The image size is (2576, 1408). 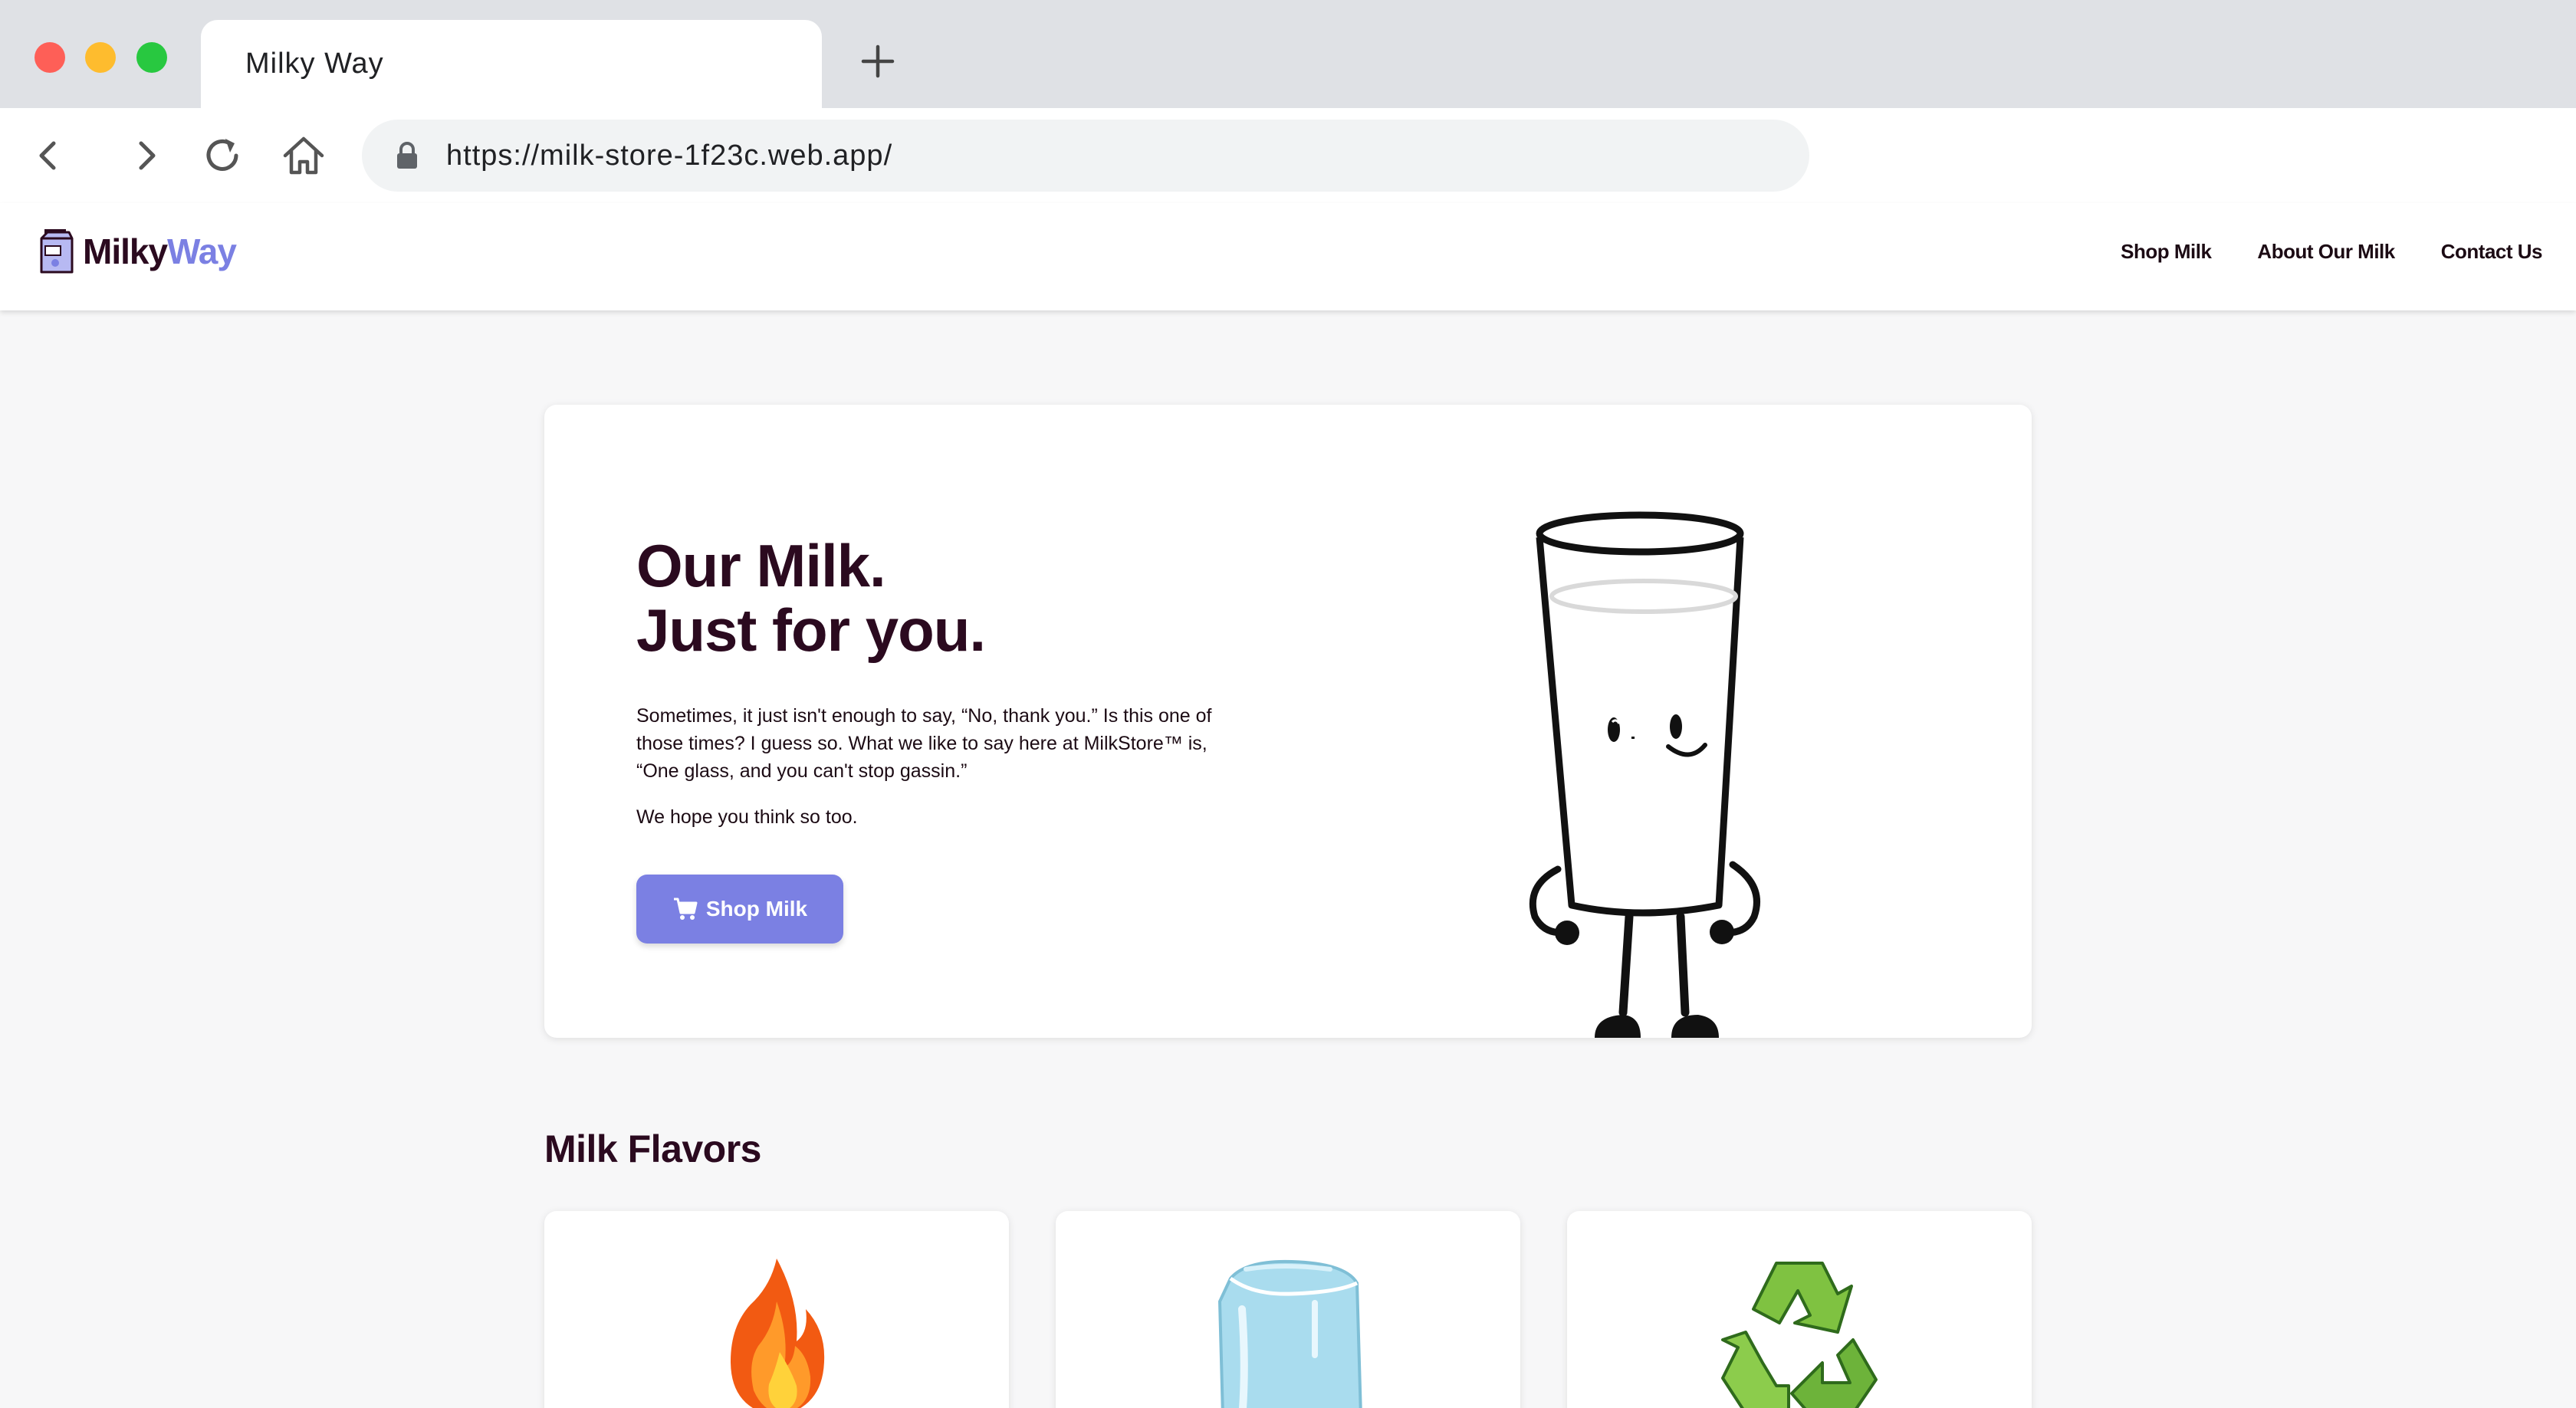 I want to click on browser-tab: Milky Way, so click(x=511, y=64).